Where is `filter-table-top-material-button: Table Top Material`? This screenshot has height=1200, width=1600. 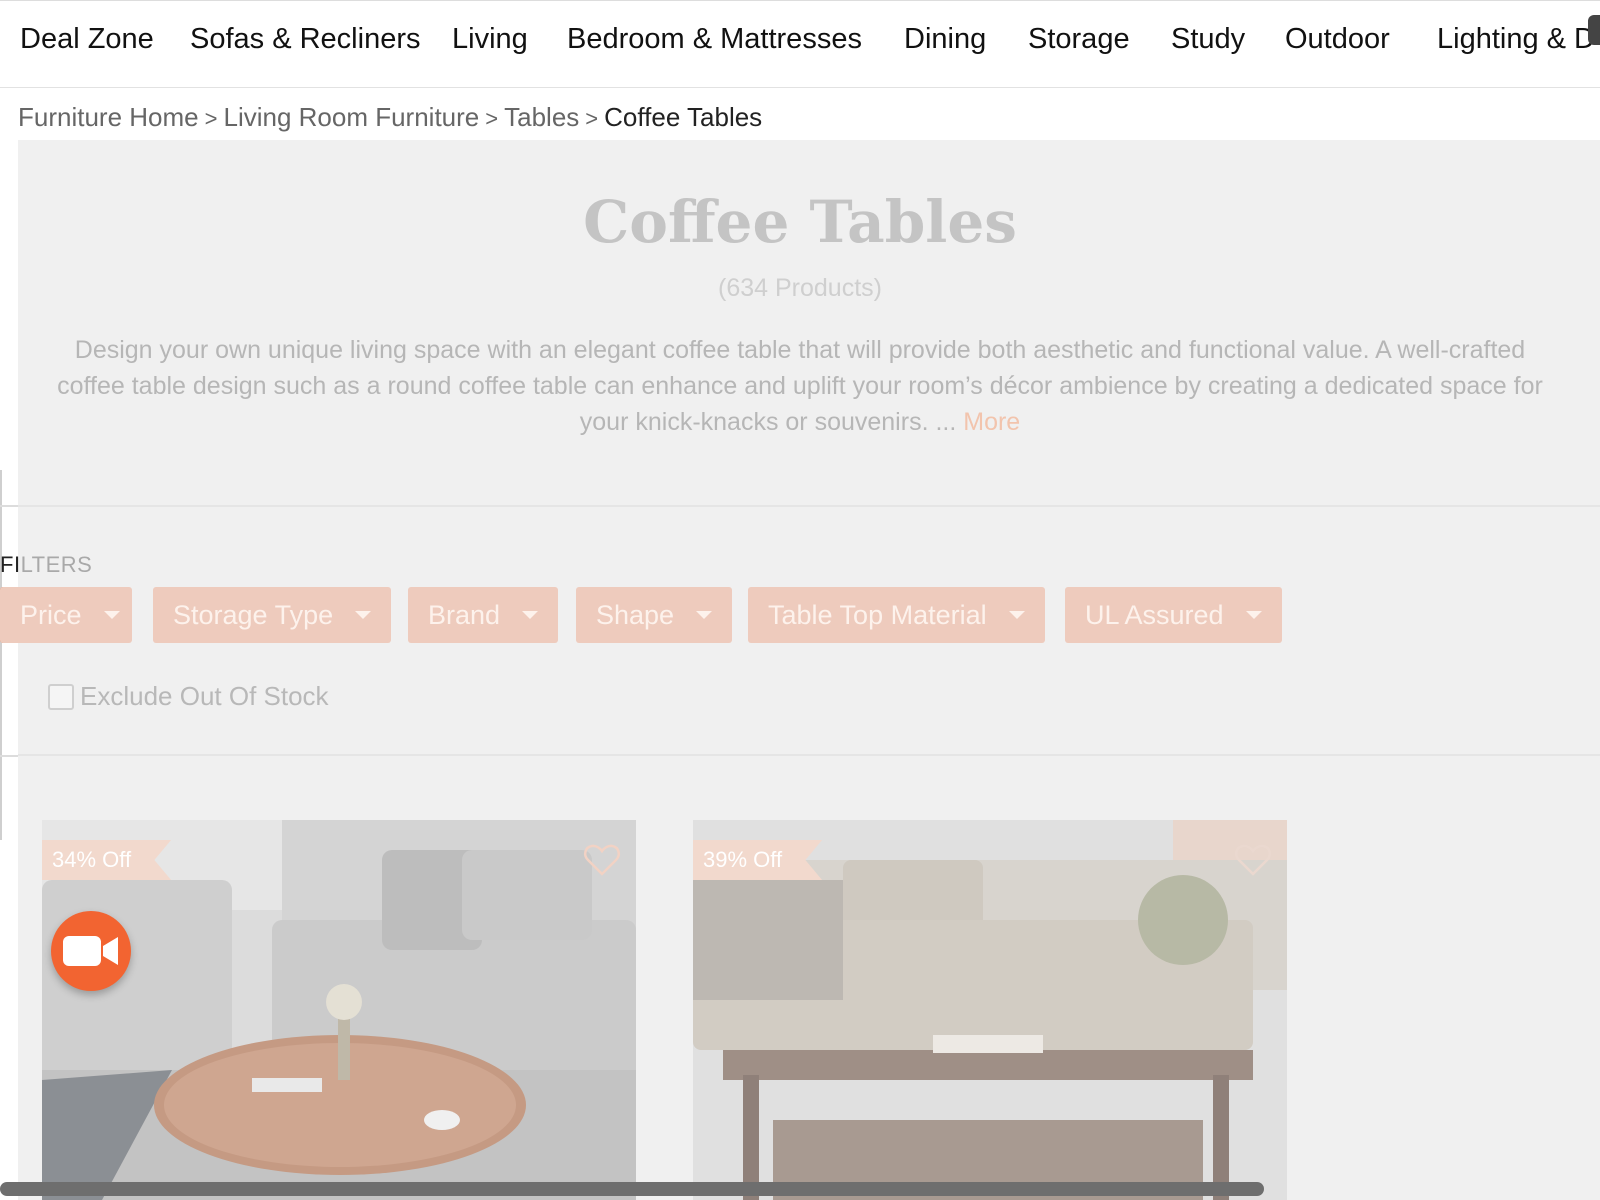 filter-table-top-material-button: Table Top Material is located at coordinates (896, 615).